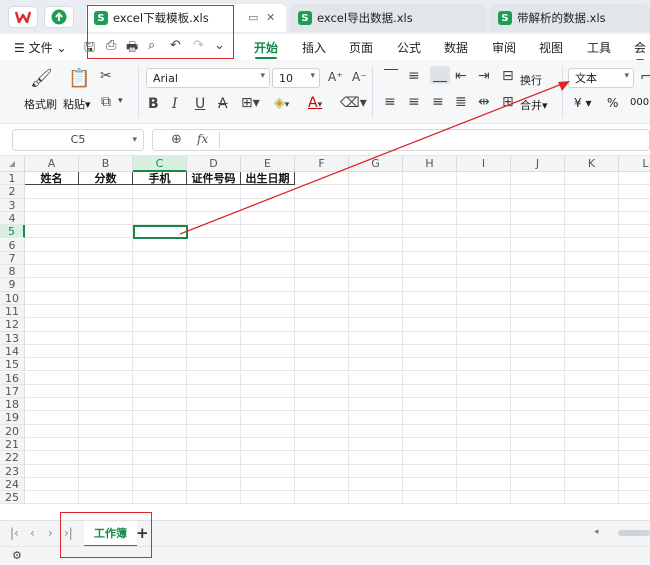 This screenshot has width=650, height=565. I want to click on cell-b17, so click(106, 391).